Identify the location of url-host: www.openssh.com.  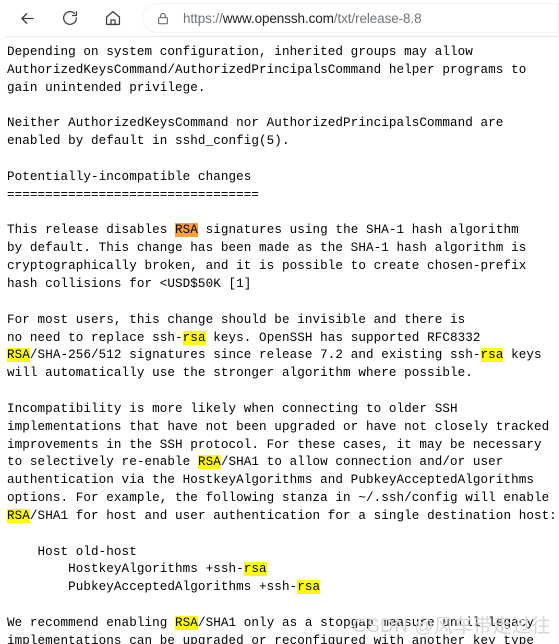
(278, 18).